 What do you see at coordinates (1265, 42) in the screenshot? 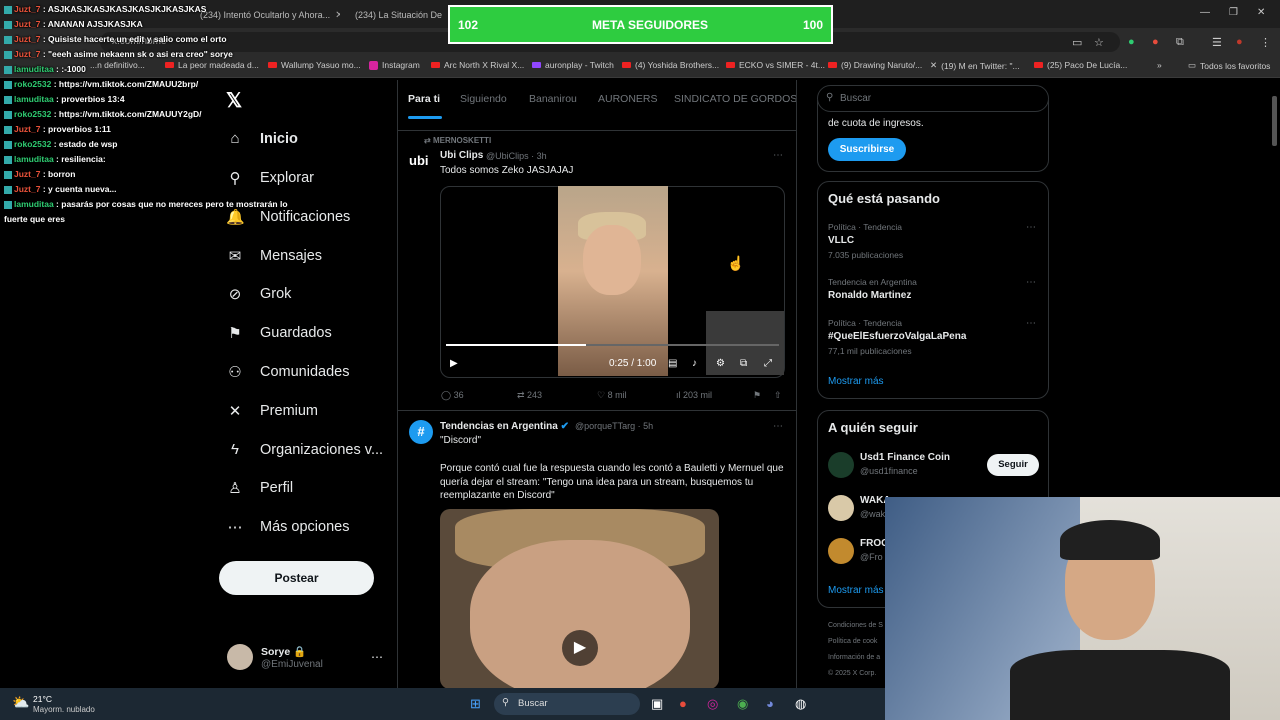
I see `menu-icon: ⋮` at bounding box center [1265, 42].